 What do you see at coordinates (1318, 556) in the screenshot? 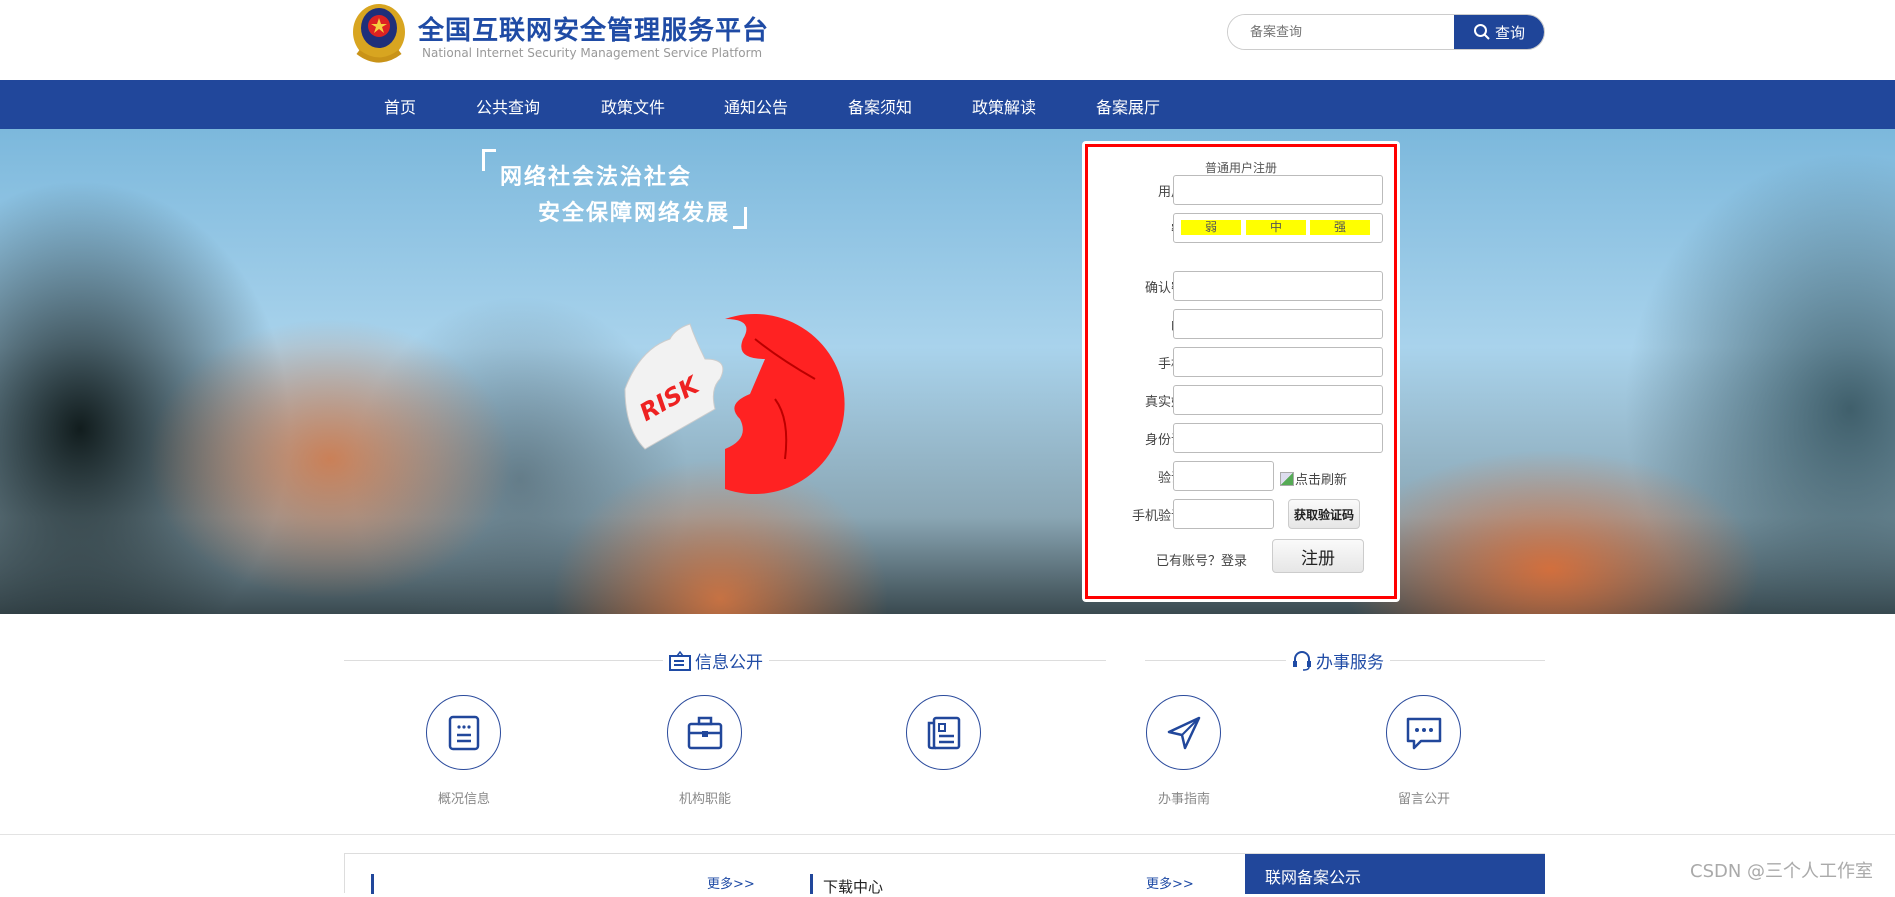
I see `register-button: 注册` at bounding box center [1318, 556].